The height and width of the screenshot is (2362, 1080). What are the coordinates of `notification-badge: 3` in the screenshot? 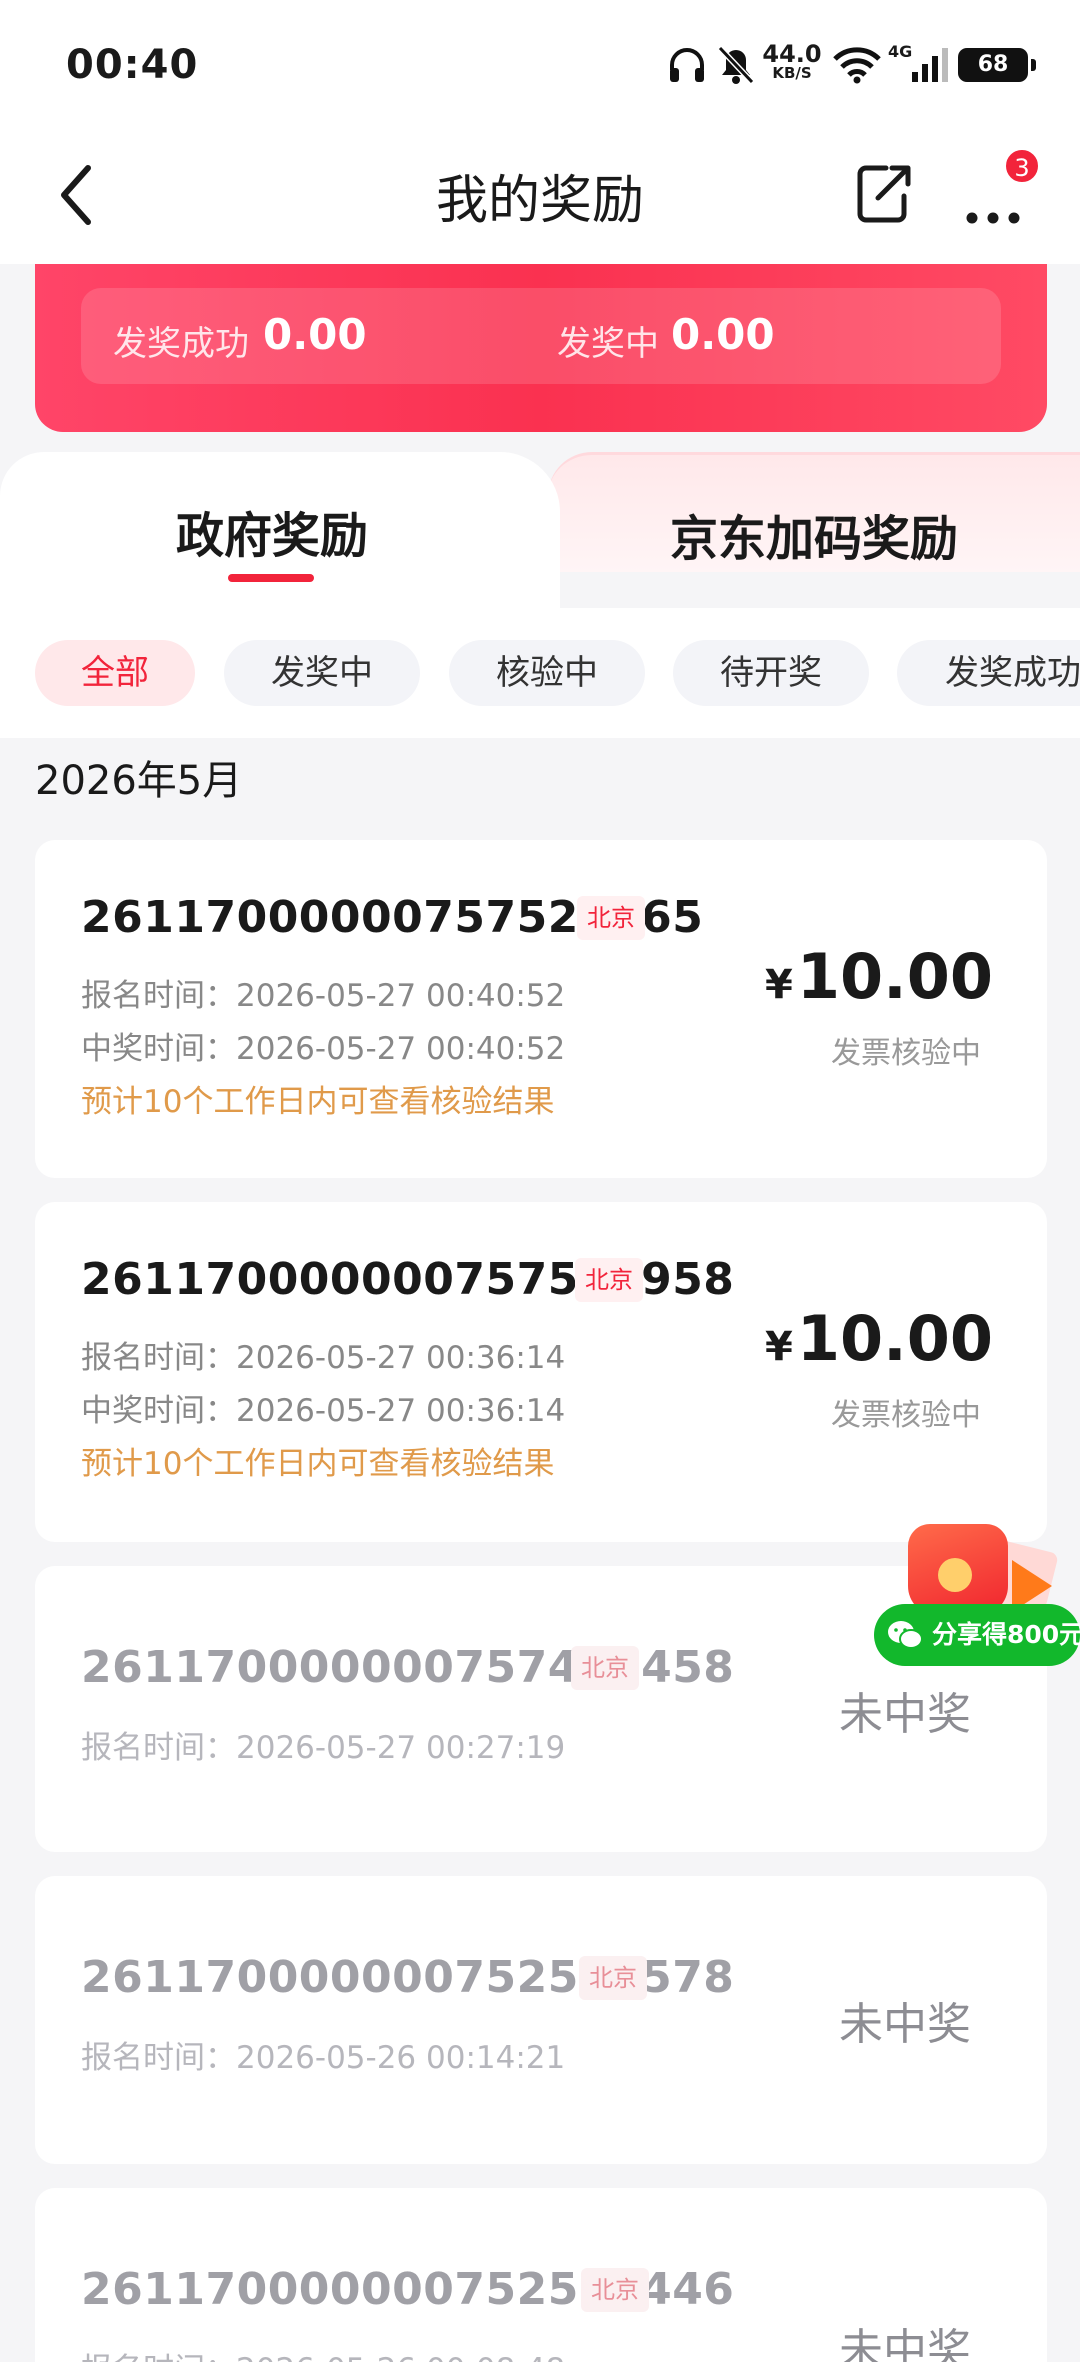 It's located at (1022, 166).